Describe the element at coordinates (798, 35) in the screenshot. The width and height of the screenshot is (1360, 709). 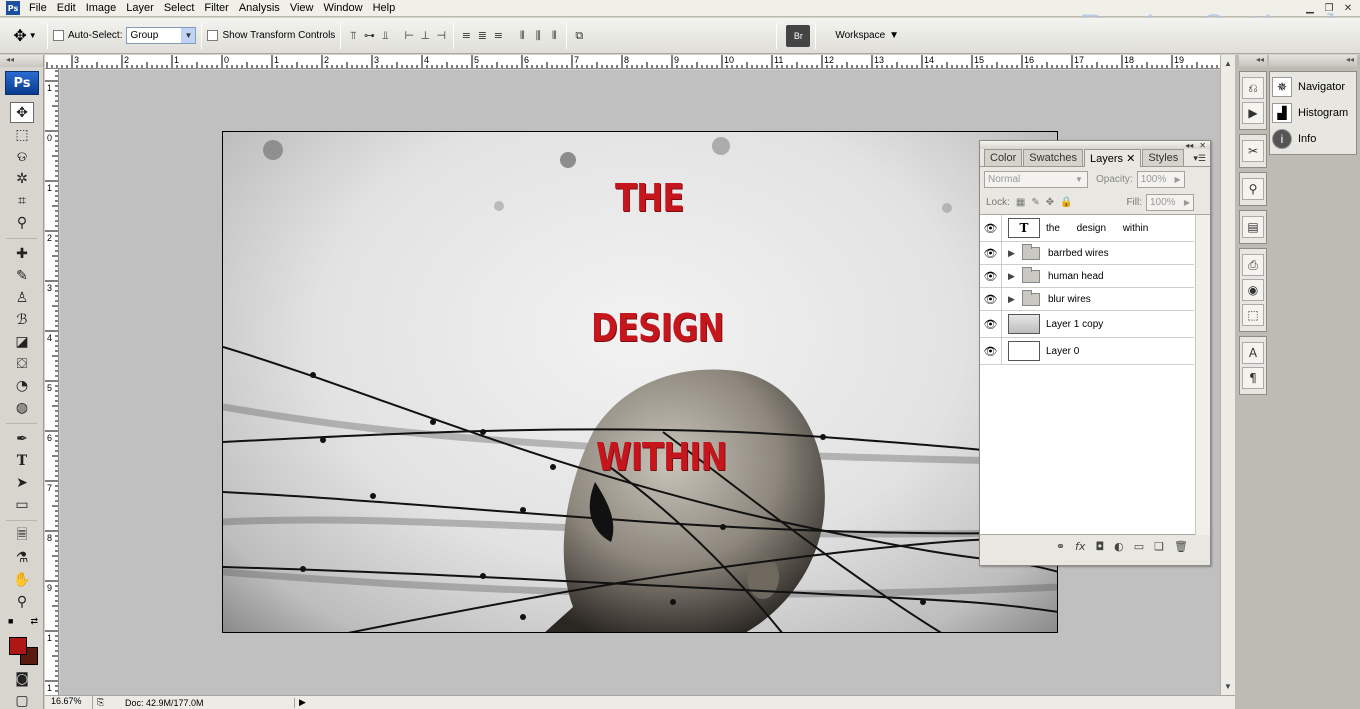
I see `bridge-button: Br` at that location.